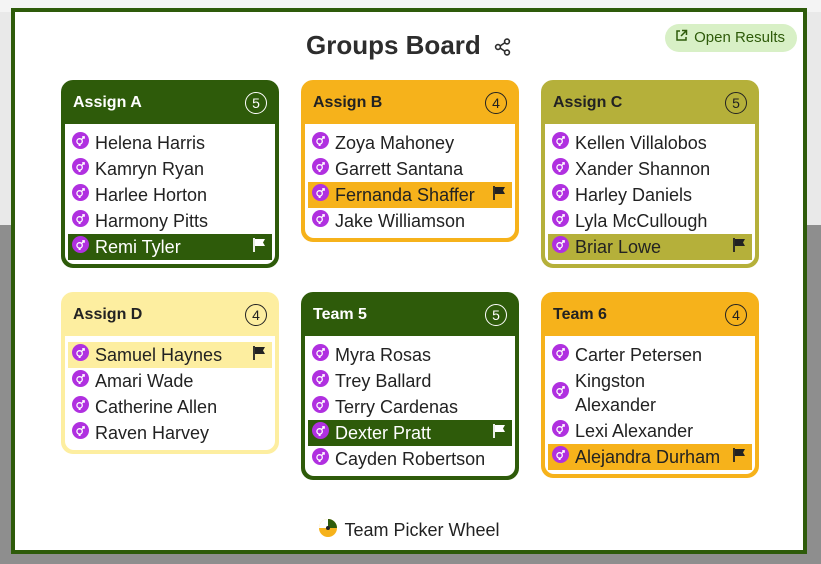 The height and width of the screenshot is (564, 821). I want to click on member-row: Lyla McCullough, so click(650, 221).